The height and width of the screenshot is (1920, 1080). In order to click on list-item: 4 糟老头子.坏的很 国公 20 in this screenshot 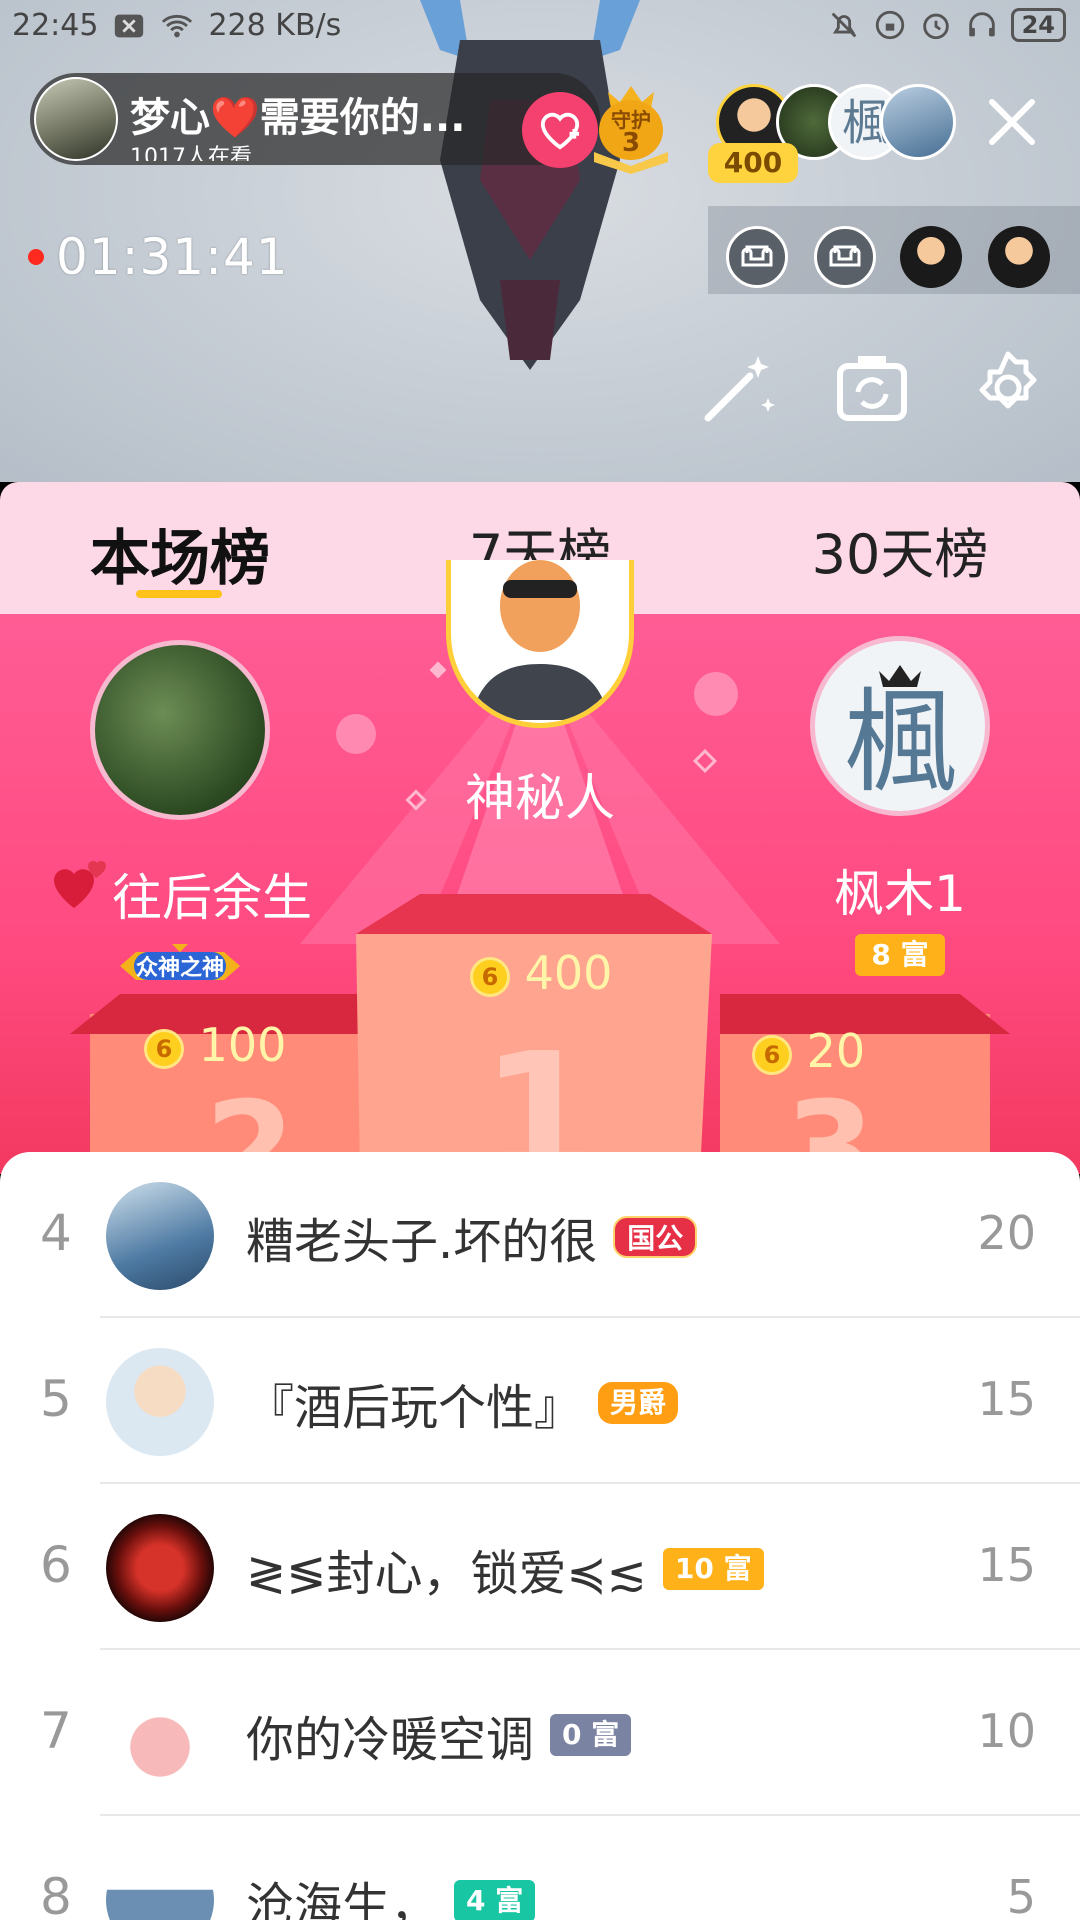, I will do `click(540, 1235)`.